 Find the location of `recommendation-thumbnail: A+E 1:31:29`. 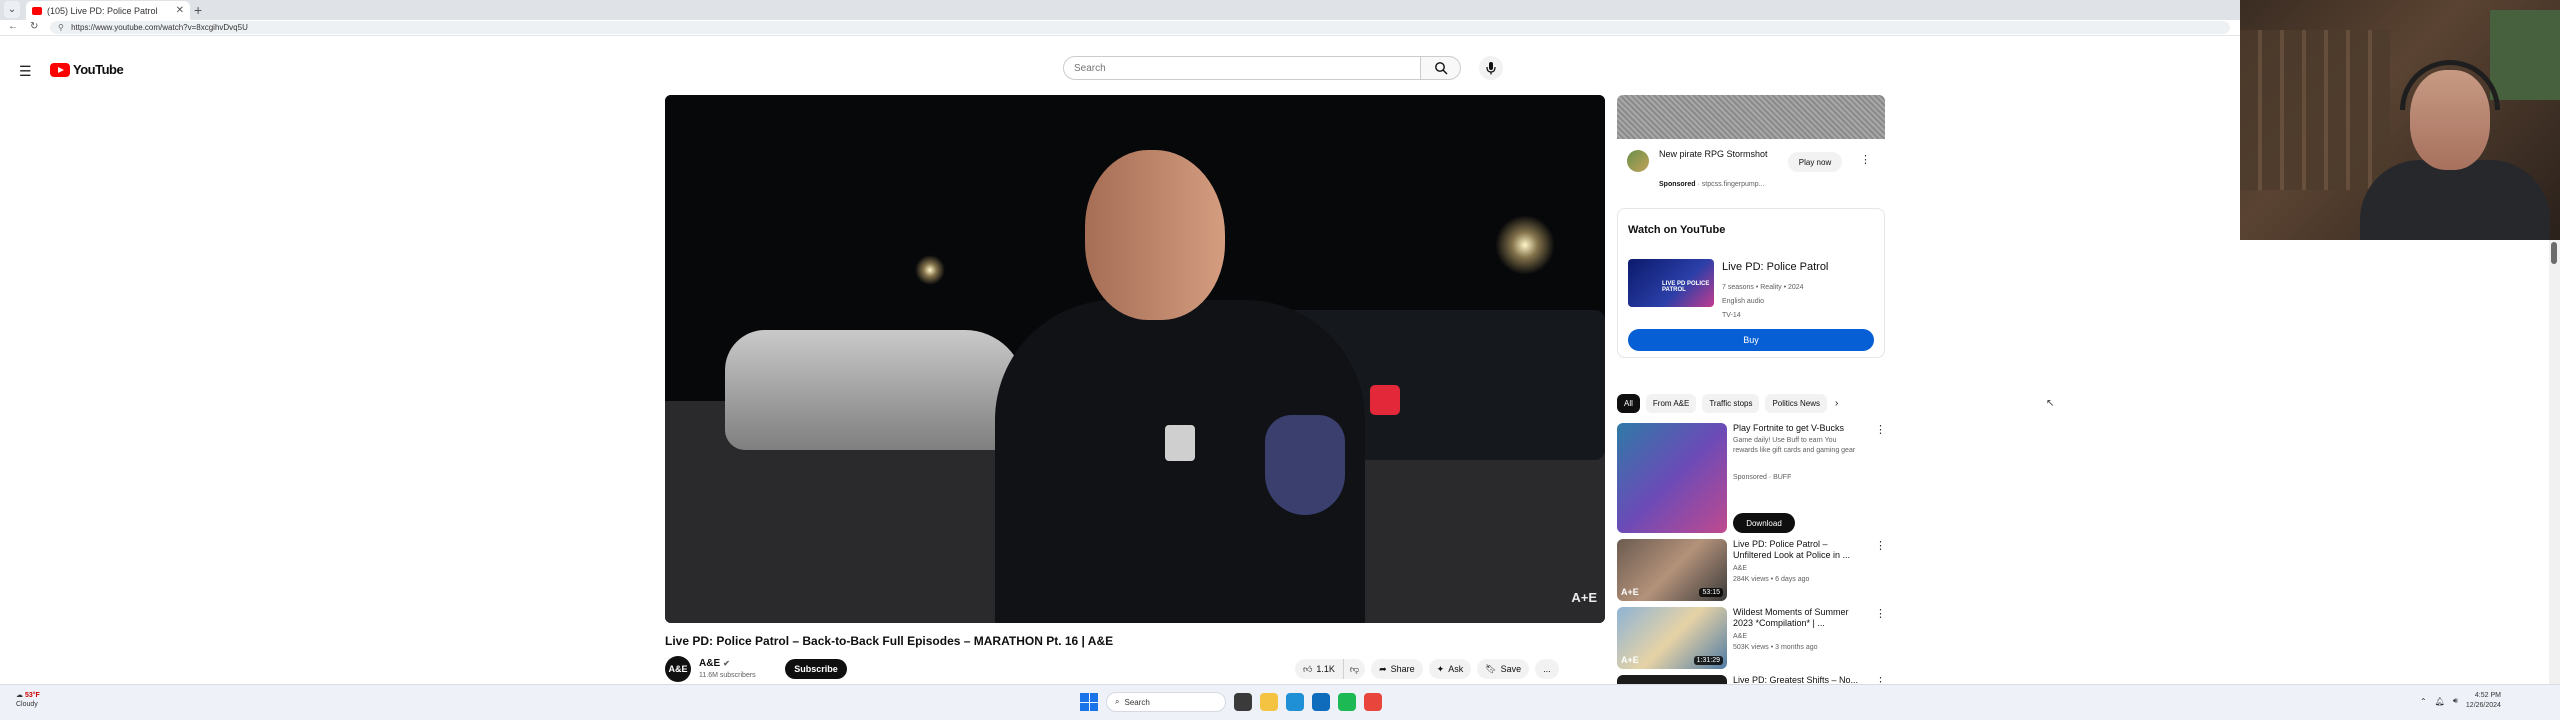

recommendation-thumbnail: A+E 1:31:29 is located at coordinates (1672, 638).